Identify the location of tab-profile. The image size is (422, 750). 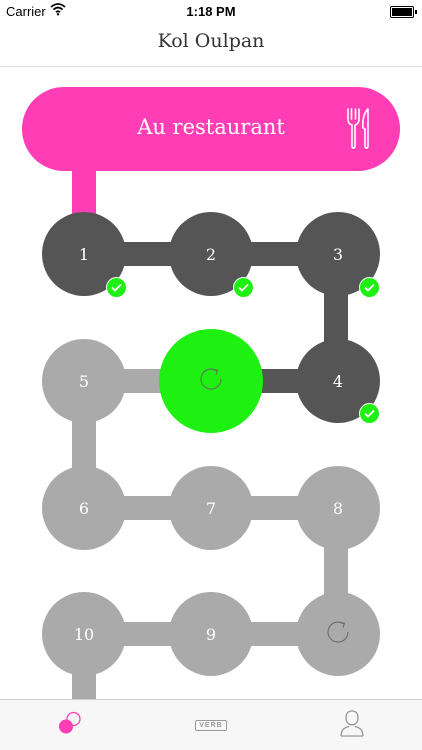
(352, 725).